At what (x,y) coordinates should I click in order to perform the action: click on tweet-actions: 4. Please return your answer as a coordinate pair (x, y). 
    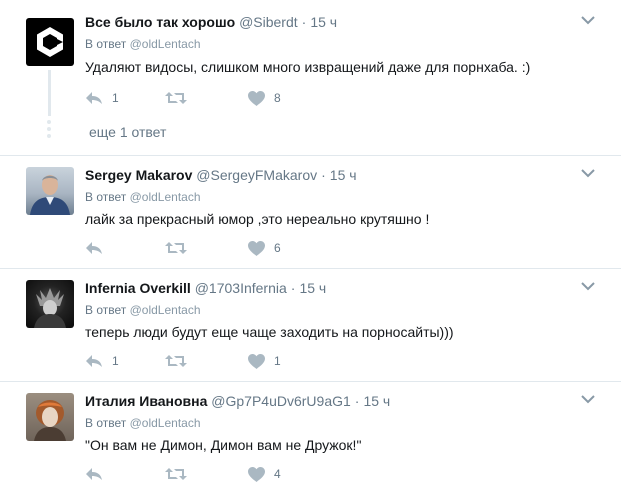
    Looking at the image, I should click on (235, 474).